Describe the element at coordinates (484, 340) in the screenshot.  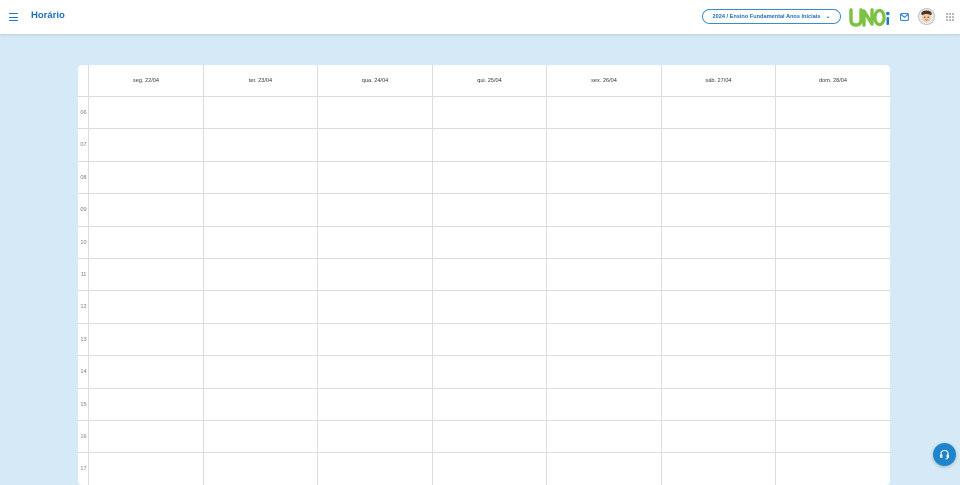
I see `hour-row: 13` at that location.